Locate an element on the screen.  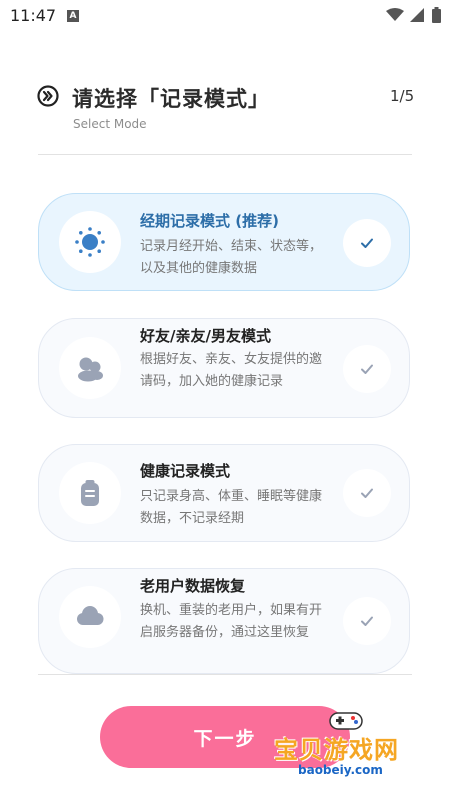
card-description: 记录月经开始、结束、状态等，以及其他的健康数据 is located at coordinates (231, 257).